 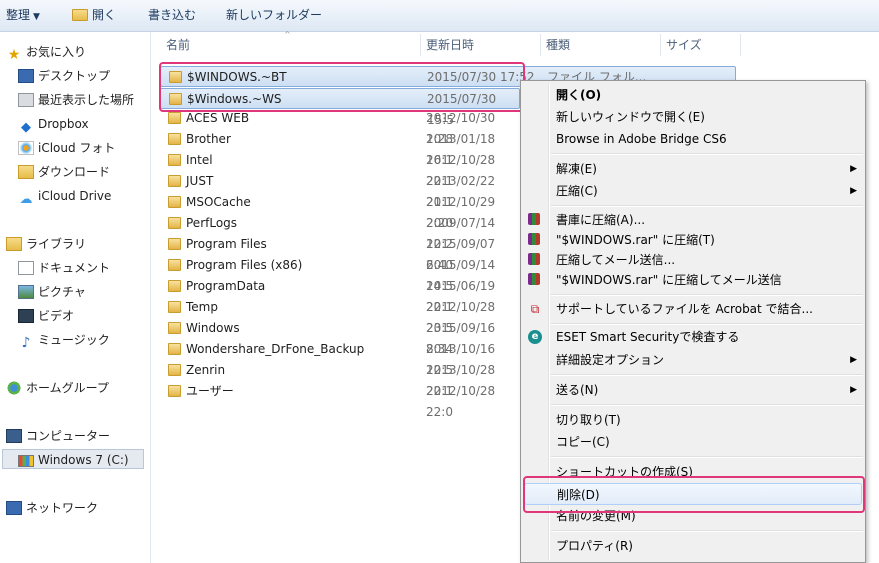 I want to click on nav-libraries: ライブラリ, so click(x=46, y=244).